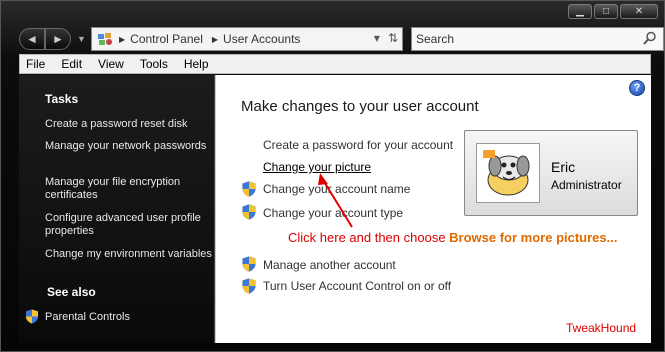 The image size is (665, 352). I want to click on menu-bar: File Edit View Tools Help, so click(335, 64).